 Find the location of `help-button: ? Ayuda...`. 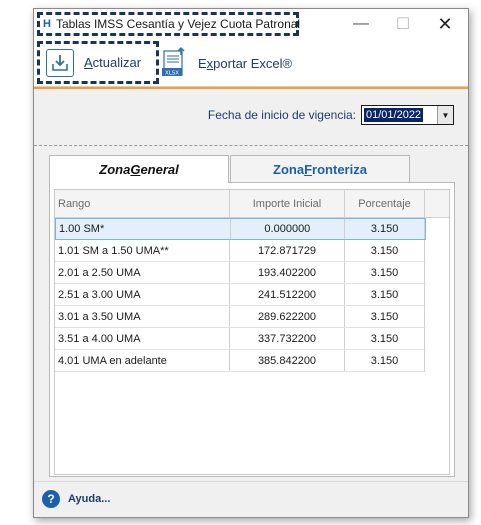

help-button: ? Ayuda... is located at coordinates (76, 499).